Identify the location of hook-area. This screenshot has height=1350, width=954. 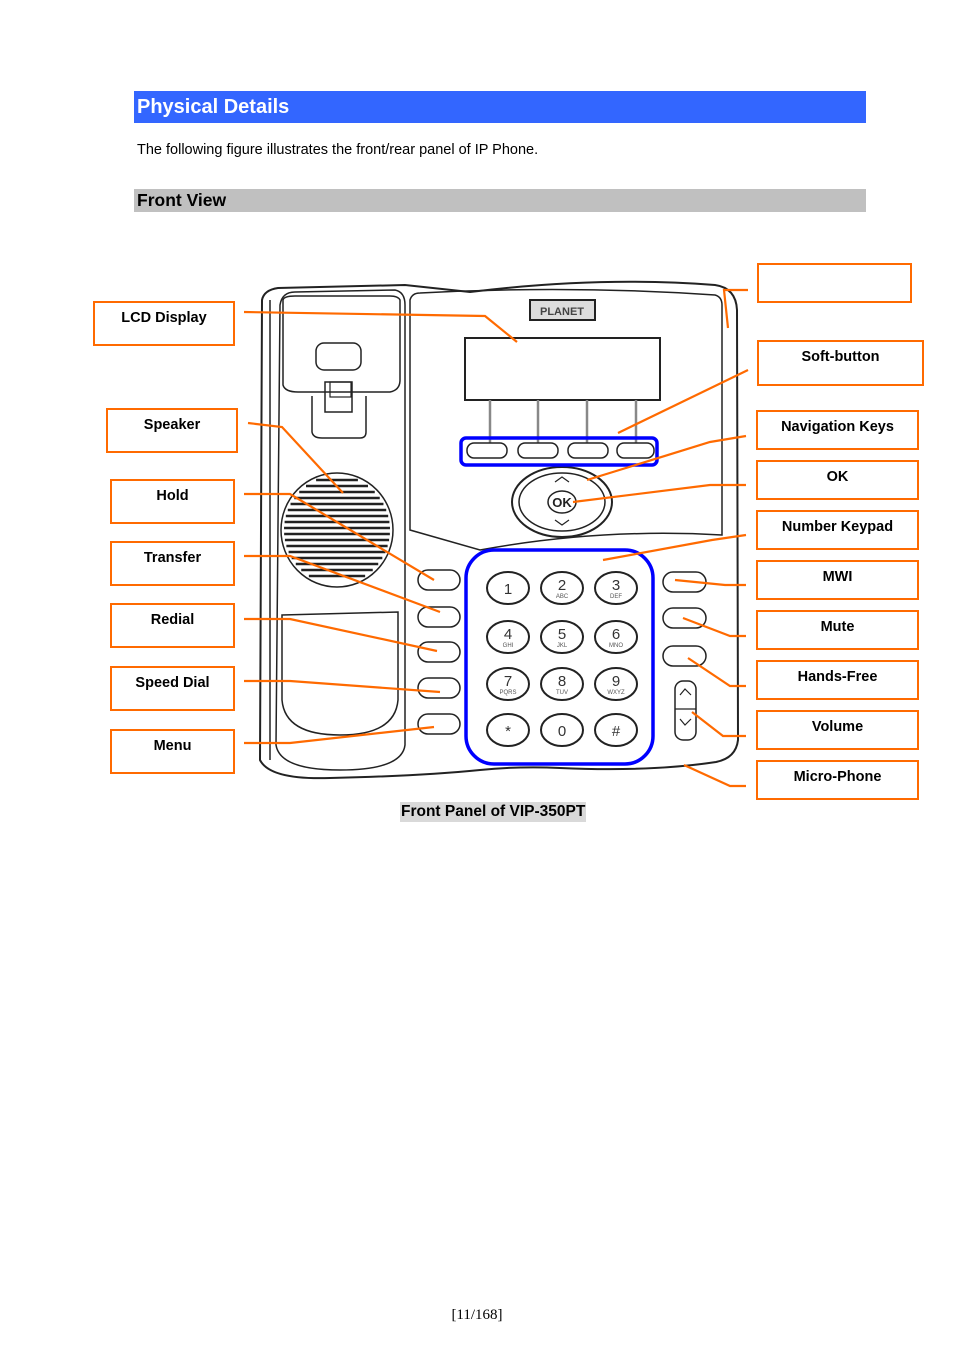
(341, 344).